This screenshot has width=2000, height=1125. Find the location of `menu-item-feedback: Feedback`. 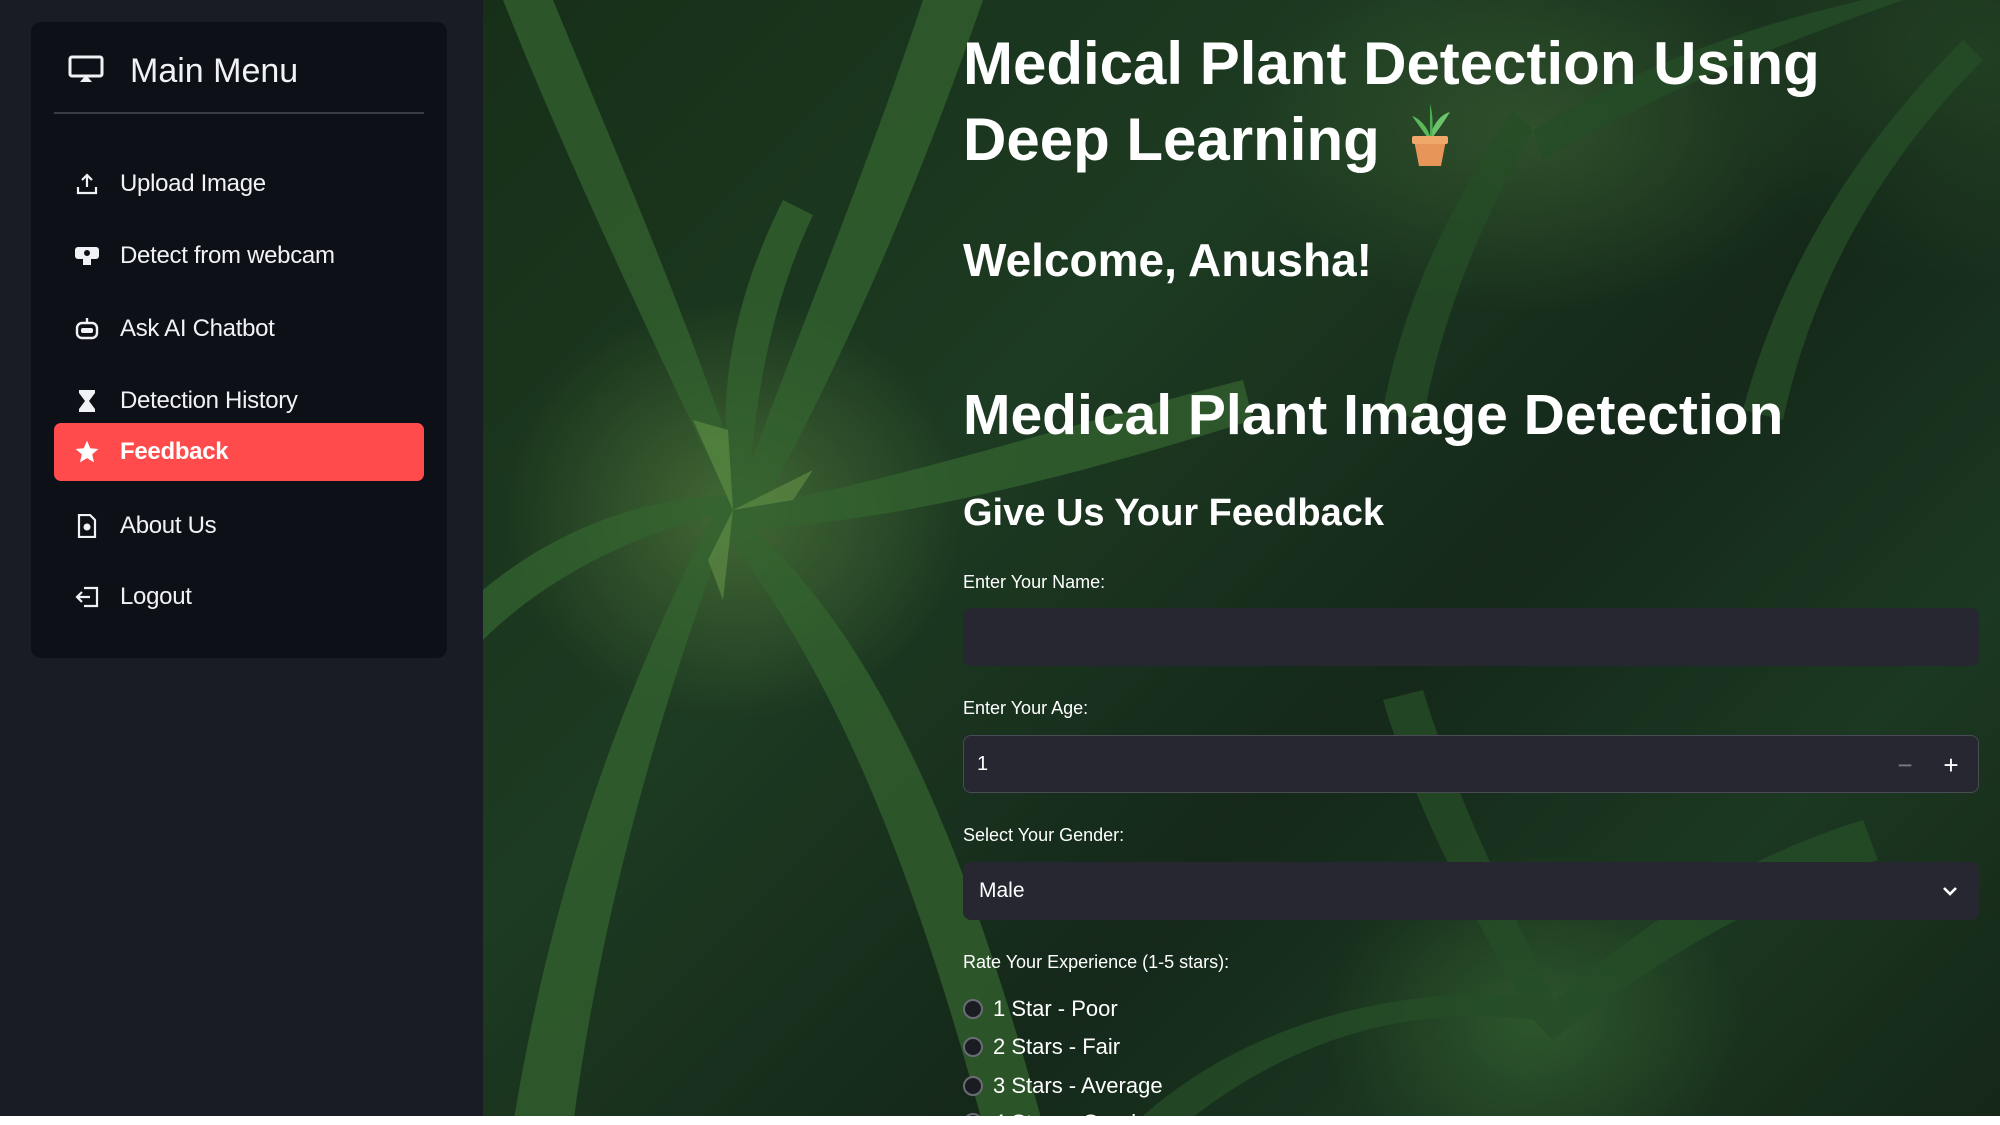

menu-item-feedback: Feedback is located at coordinates (239, 452).